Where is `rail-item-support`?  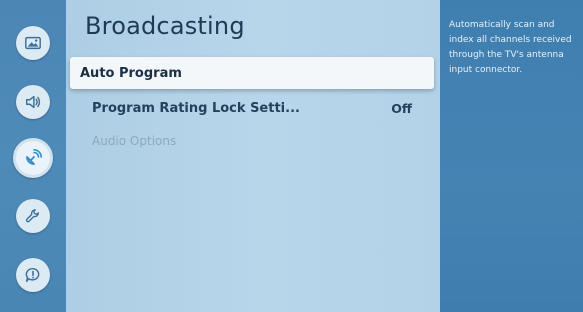 rail-item-support is located at coordinates (33, 275).